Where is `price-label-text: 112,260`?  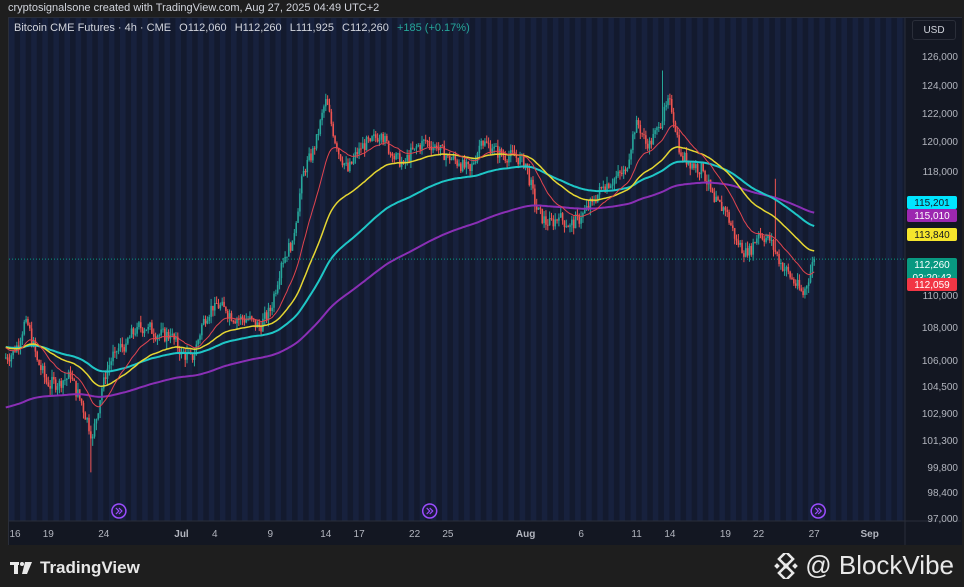 price-label-text: 112,260 is located at coordinates (932, 265).